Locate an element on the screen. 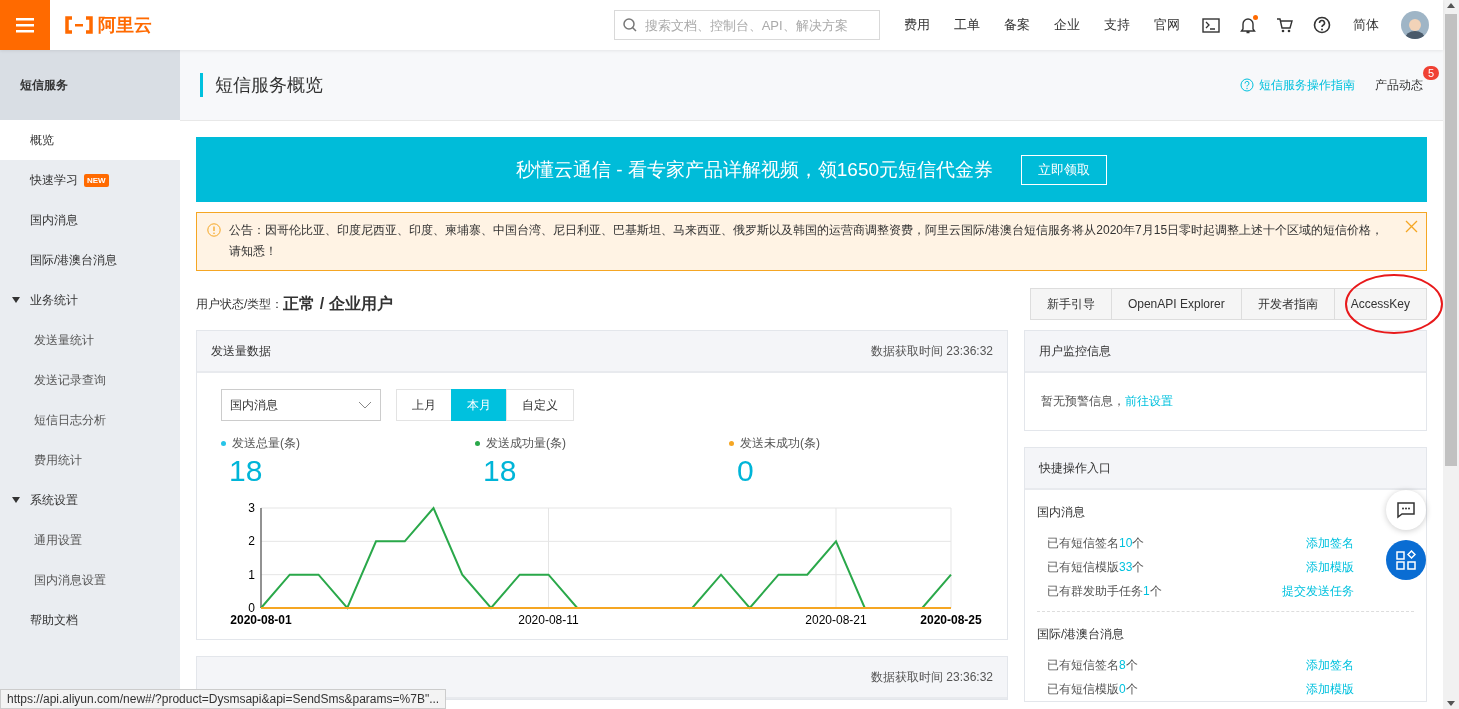 This screenshot has width=1459, height=709. panel-title: 快捷操作入口 is located at coordinates (1075, 468).